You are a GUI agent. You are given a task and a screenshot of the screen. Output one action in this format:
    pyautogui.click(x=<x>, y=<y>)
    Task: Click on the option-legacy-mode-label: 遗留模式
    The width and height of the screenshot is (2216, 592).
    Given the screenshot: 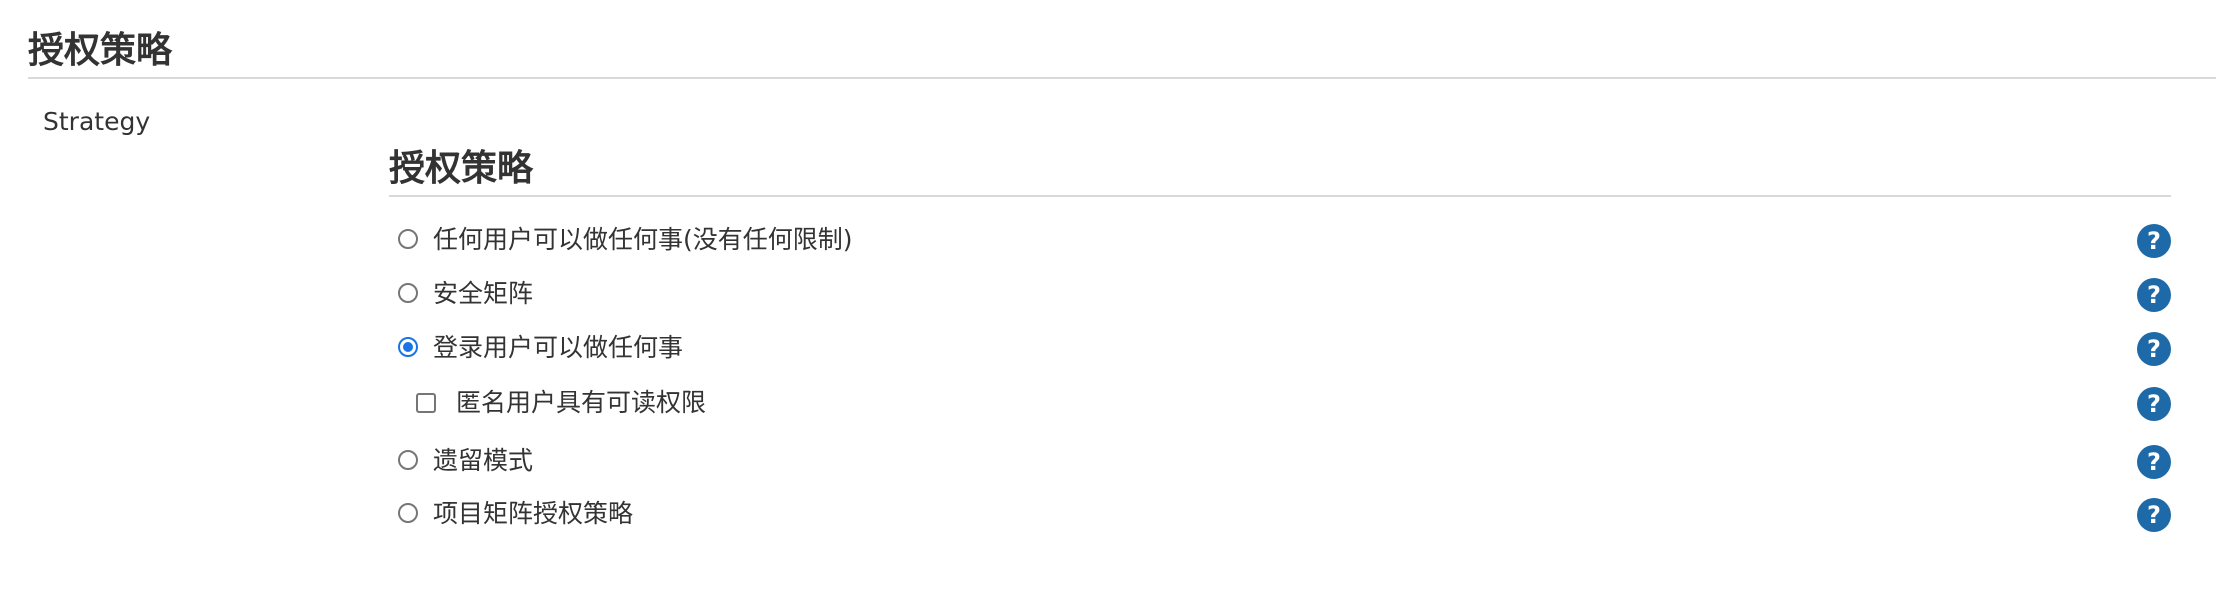 What is the action you would take?
    pyautogui.click(x=483, y=461)
    